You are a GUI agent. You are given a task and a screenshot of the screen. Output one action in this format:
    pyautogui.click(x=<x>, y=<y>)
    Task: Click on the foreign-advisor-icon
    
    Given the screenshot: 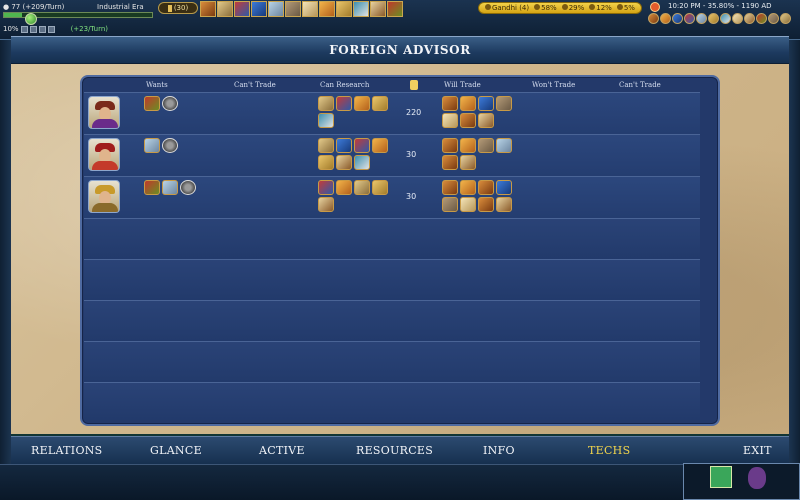 What is the action you would take?
    pyautogui.click(x=689, y=18)
    